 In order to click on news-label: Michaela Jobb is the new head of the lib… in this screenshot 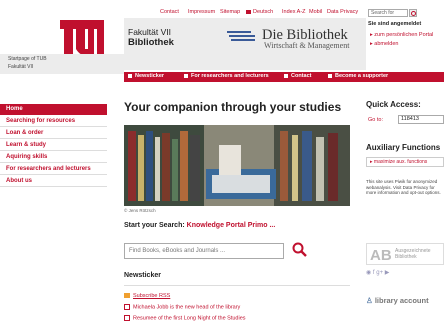, I will do `click(187, 307)`.